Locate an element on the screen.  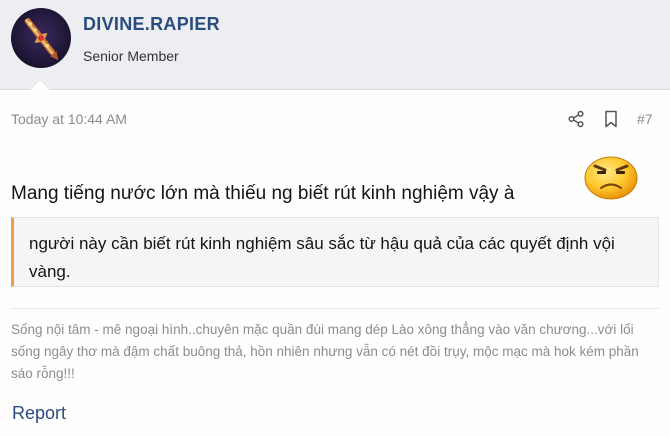
share-icon is located at coordinates (576, 119).